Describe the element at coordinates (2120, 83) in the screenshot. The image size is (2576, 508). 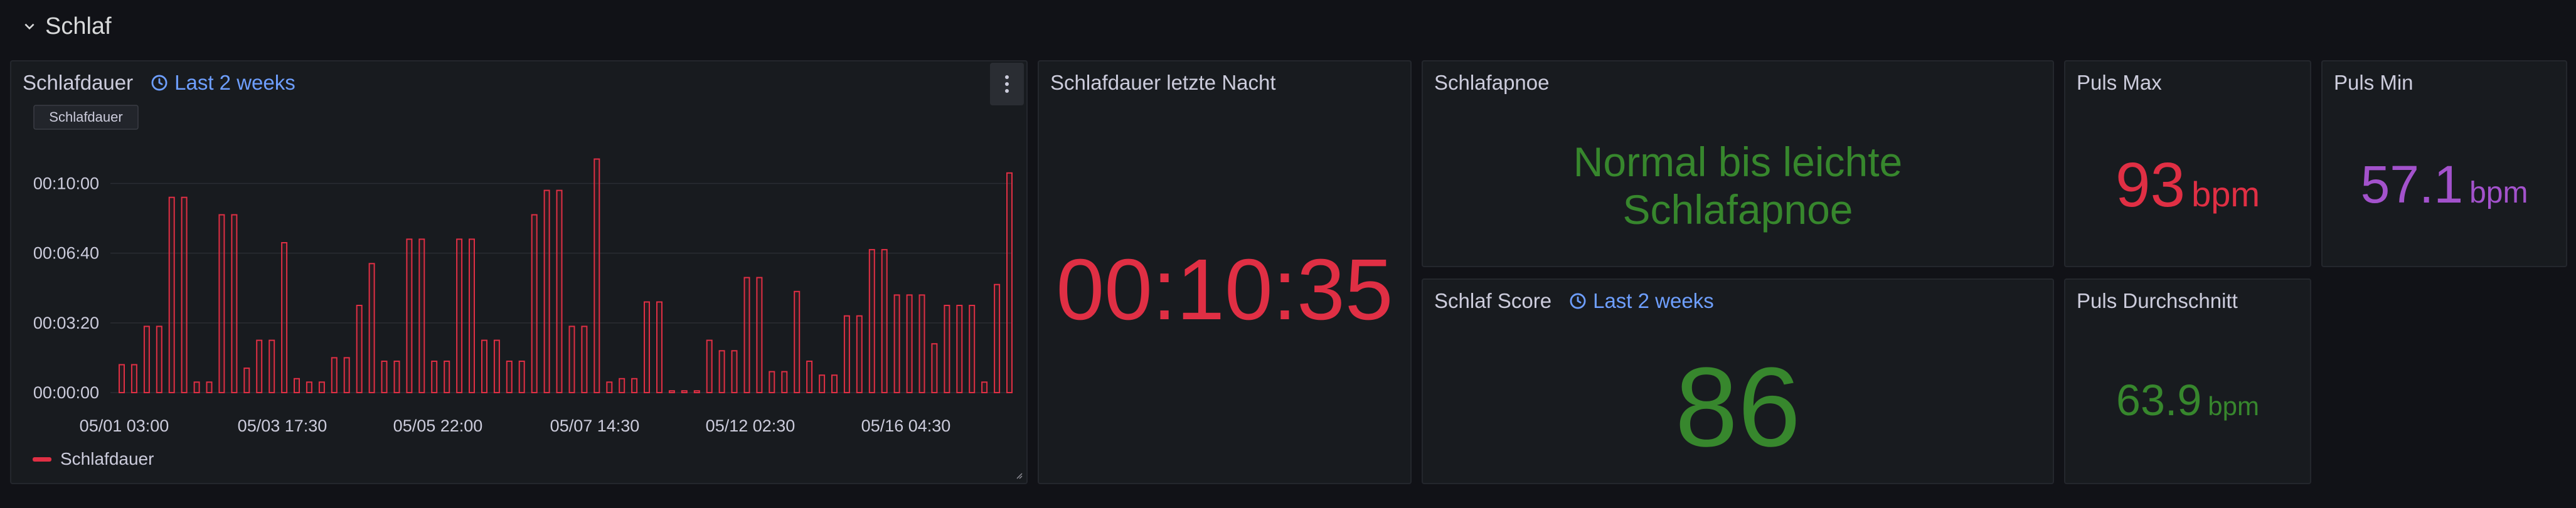
I see `panel-title: Puls Max` at that location.